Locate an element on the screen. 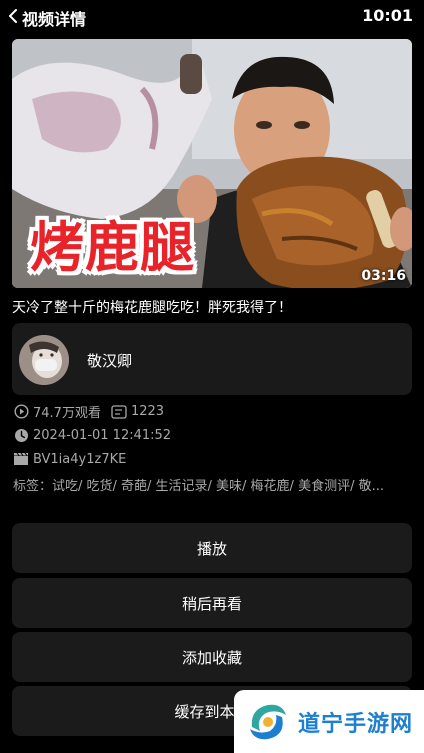  danmaku-icon is located at coordinates (119, 412).